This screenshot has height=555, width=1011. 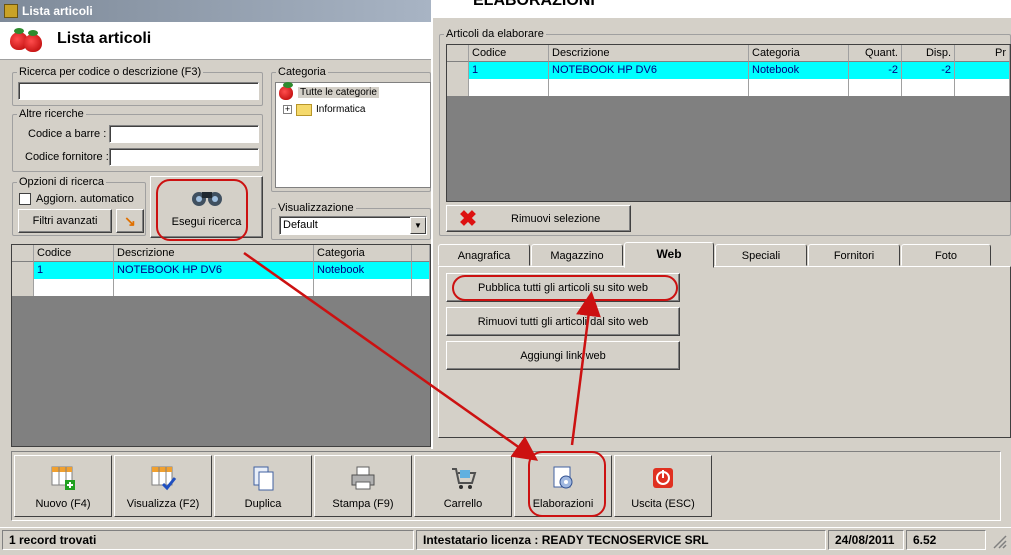 What do you see at coordinates (999, 541) in the screenshot?
I see `resize-grip-icon` at bounding box center [999, 541].